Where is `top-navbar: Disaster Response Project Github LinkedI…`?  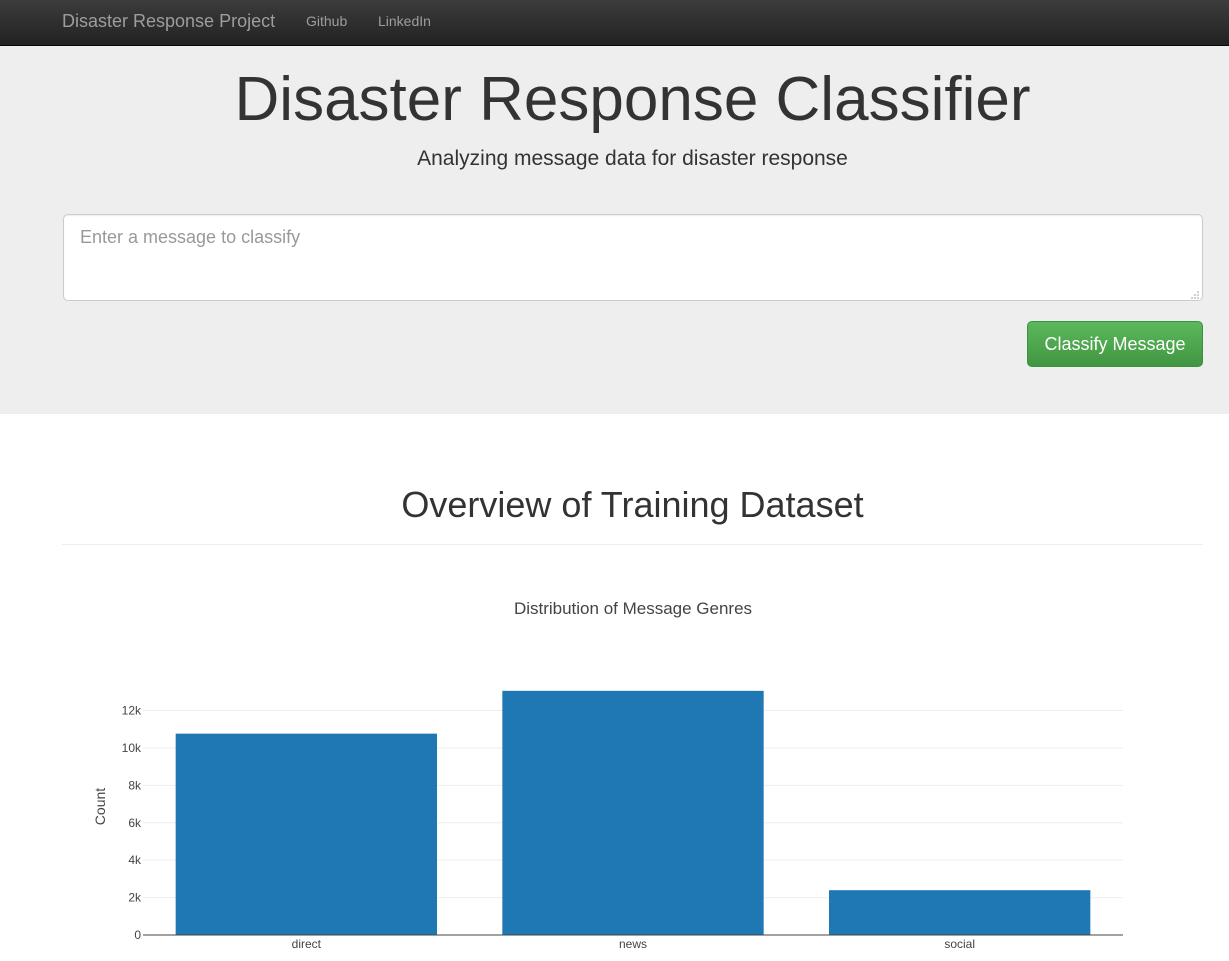
top-navbar: Disaster Response Project Github LinkedI… is located at coordinates (614, 23).